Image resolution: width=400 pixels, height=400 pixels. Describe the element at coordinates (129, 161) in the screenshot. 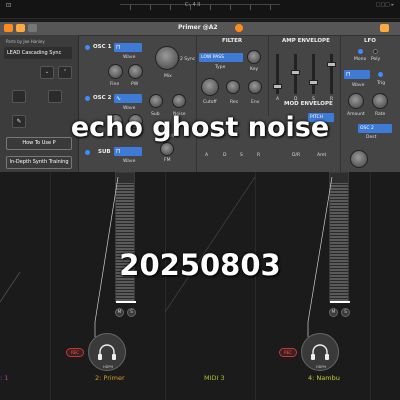

I see `sub-wave-label: Wave` at that location.